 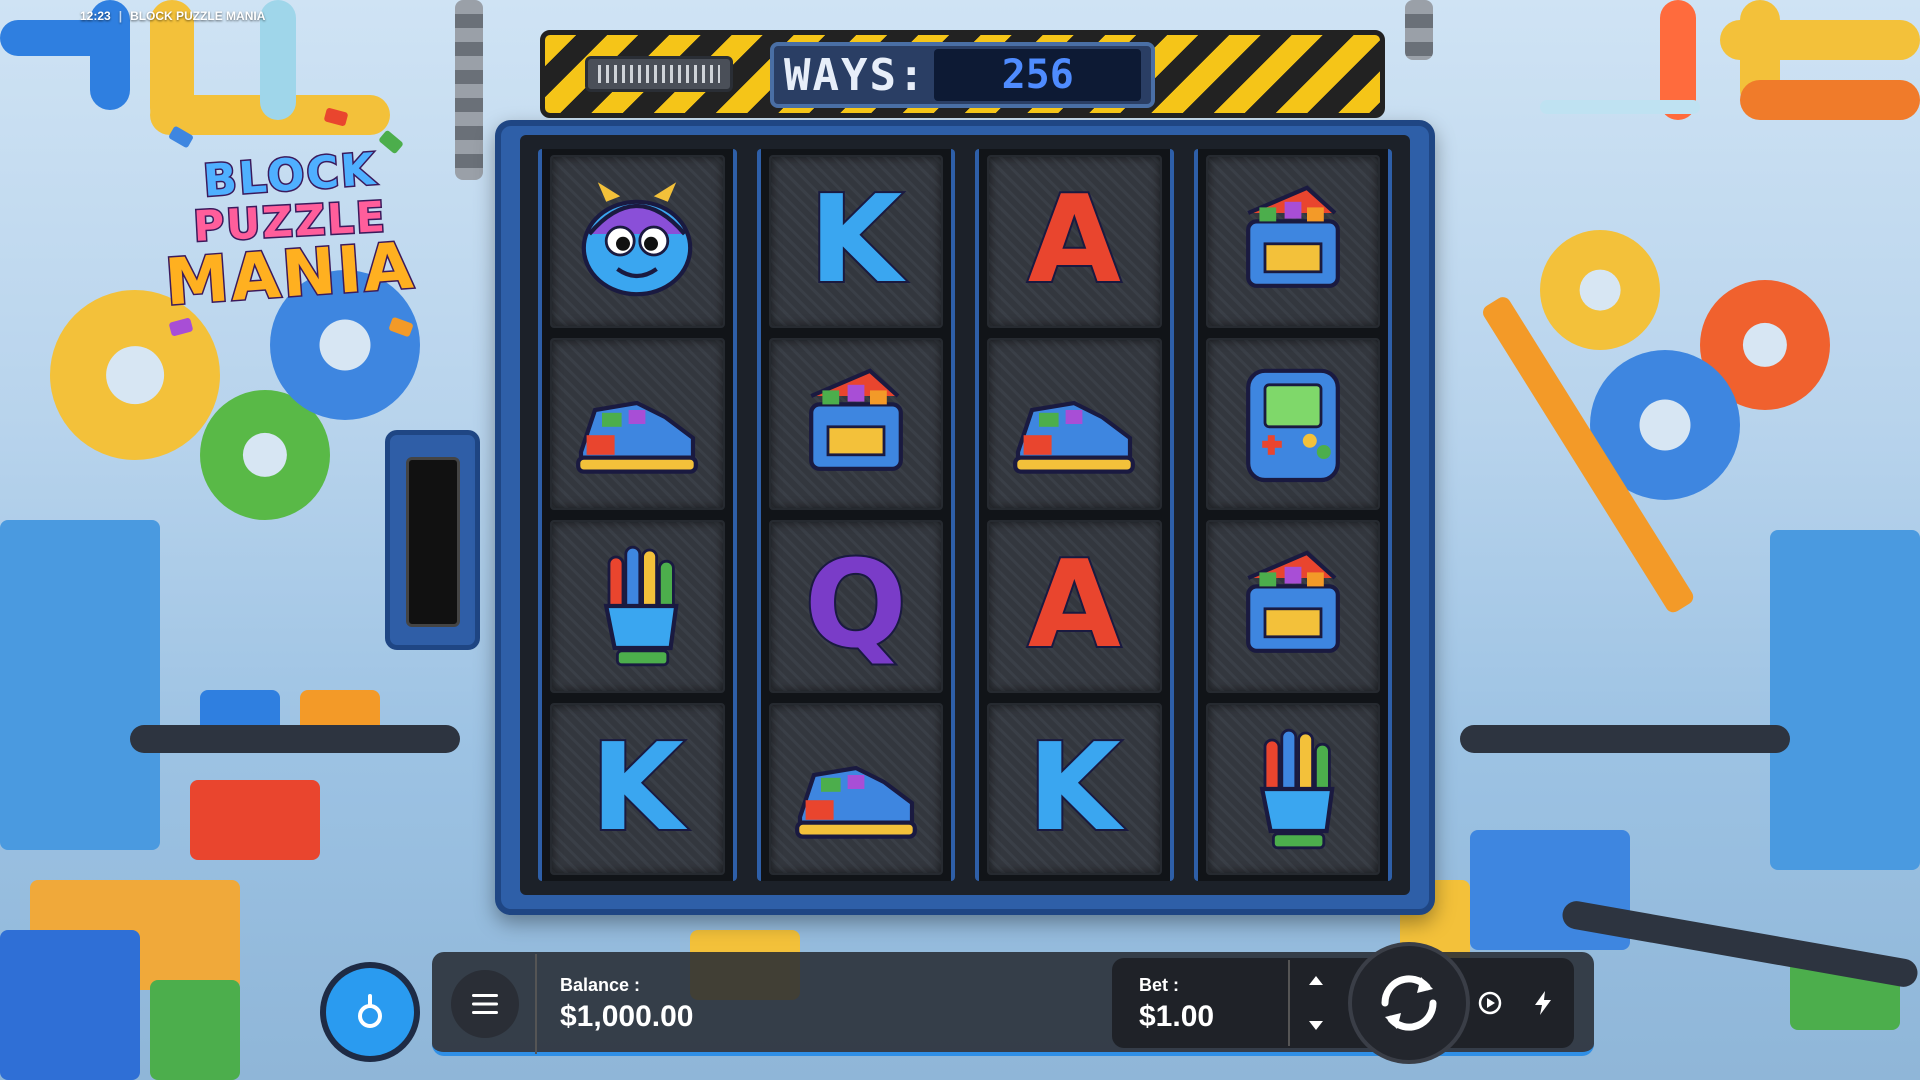 I want to click on lightning-icon, so click(x=1543, y=1003).